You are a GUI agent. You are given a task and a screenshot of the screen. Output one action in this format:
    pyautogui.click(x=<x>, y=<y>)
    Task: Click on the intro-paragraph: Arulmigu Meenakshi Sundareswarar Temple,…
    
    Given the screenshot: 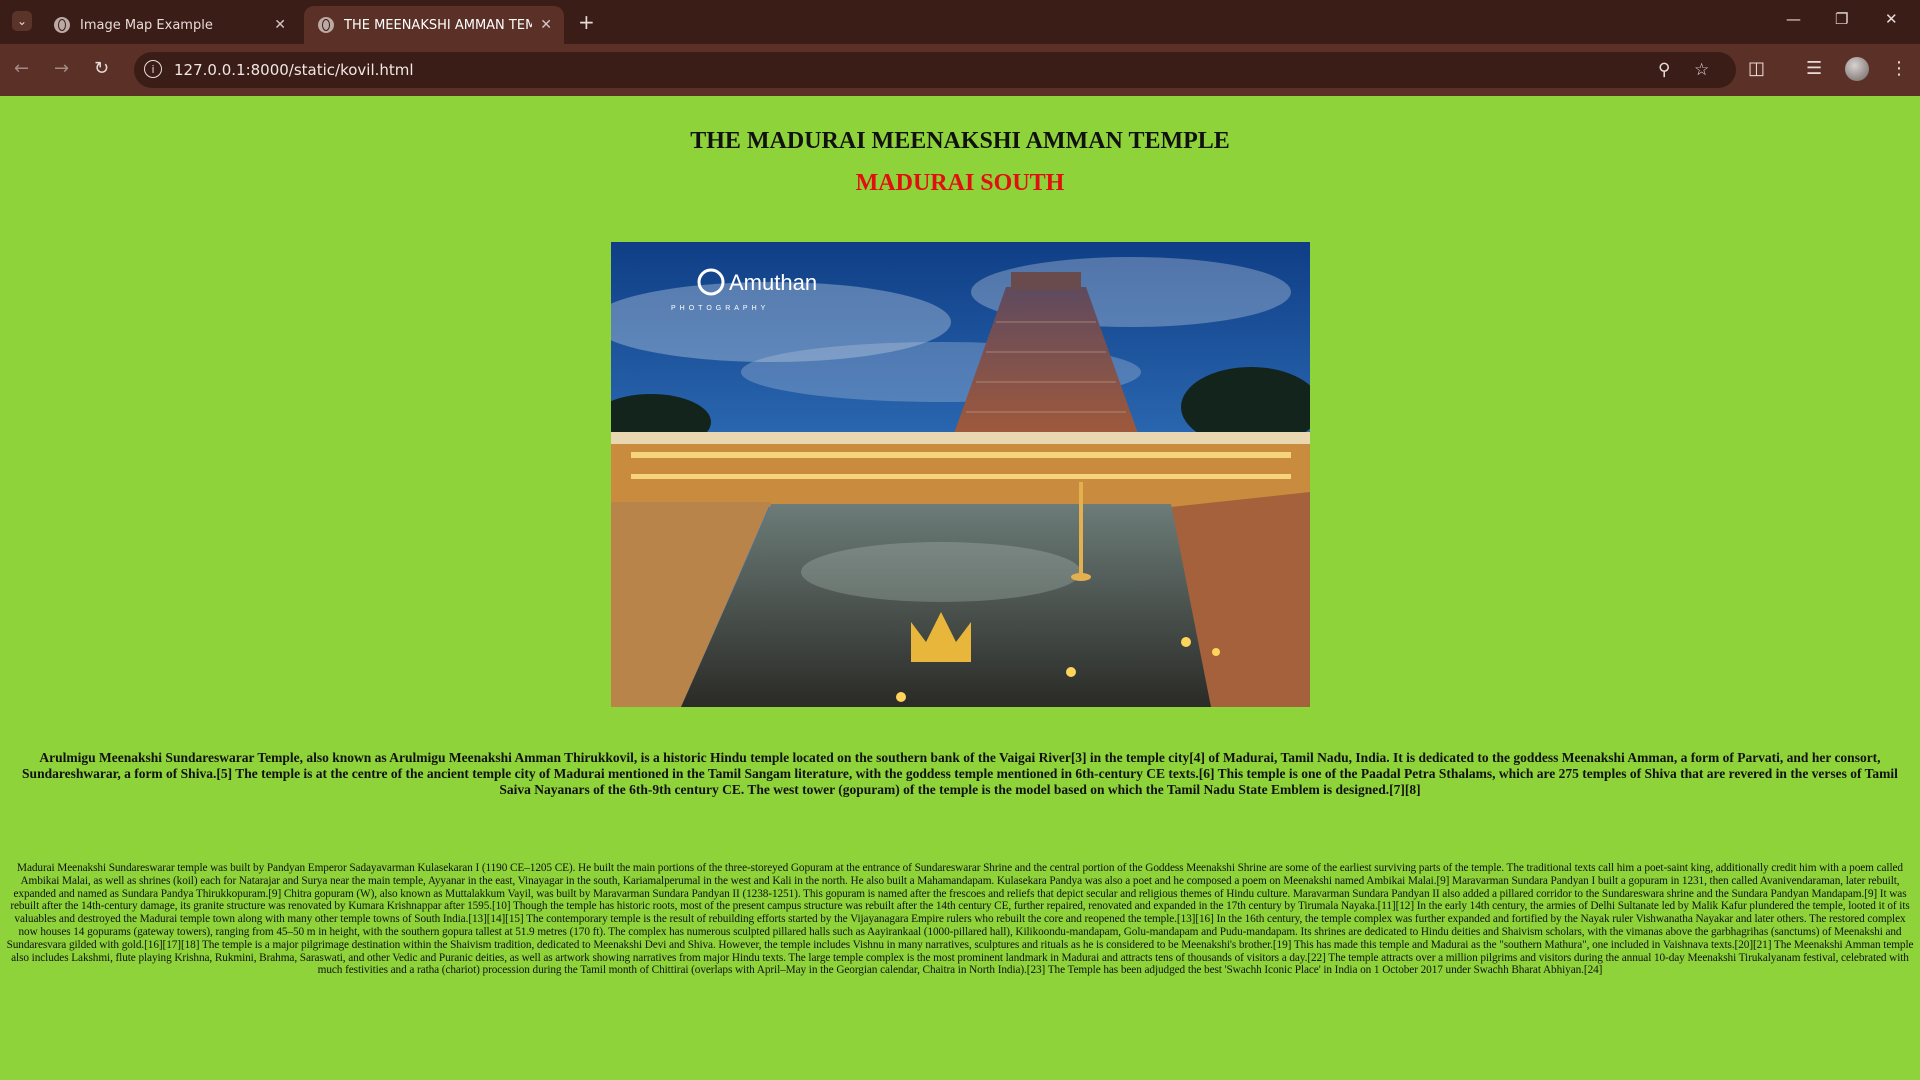 What is the action you would take?
    pyautogui.click(x=960, y=773)
    